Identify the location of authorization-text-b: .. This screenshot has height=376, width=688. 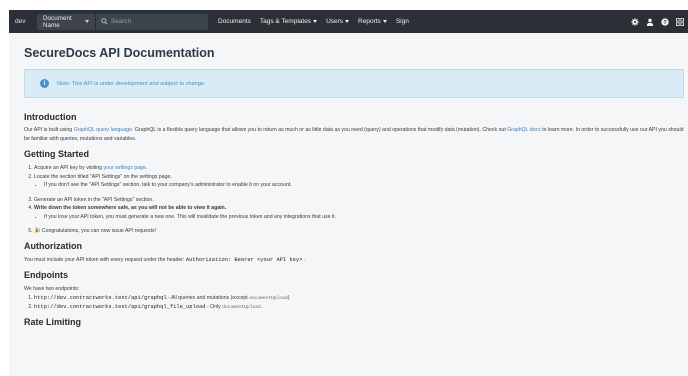
(304, 259).